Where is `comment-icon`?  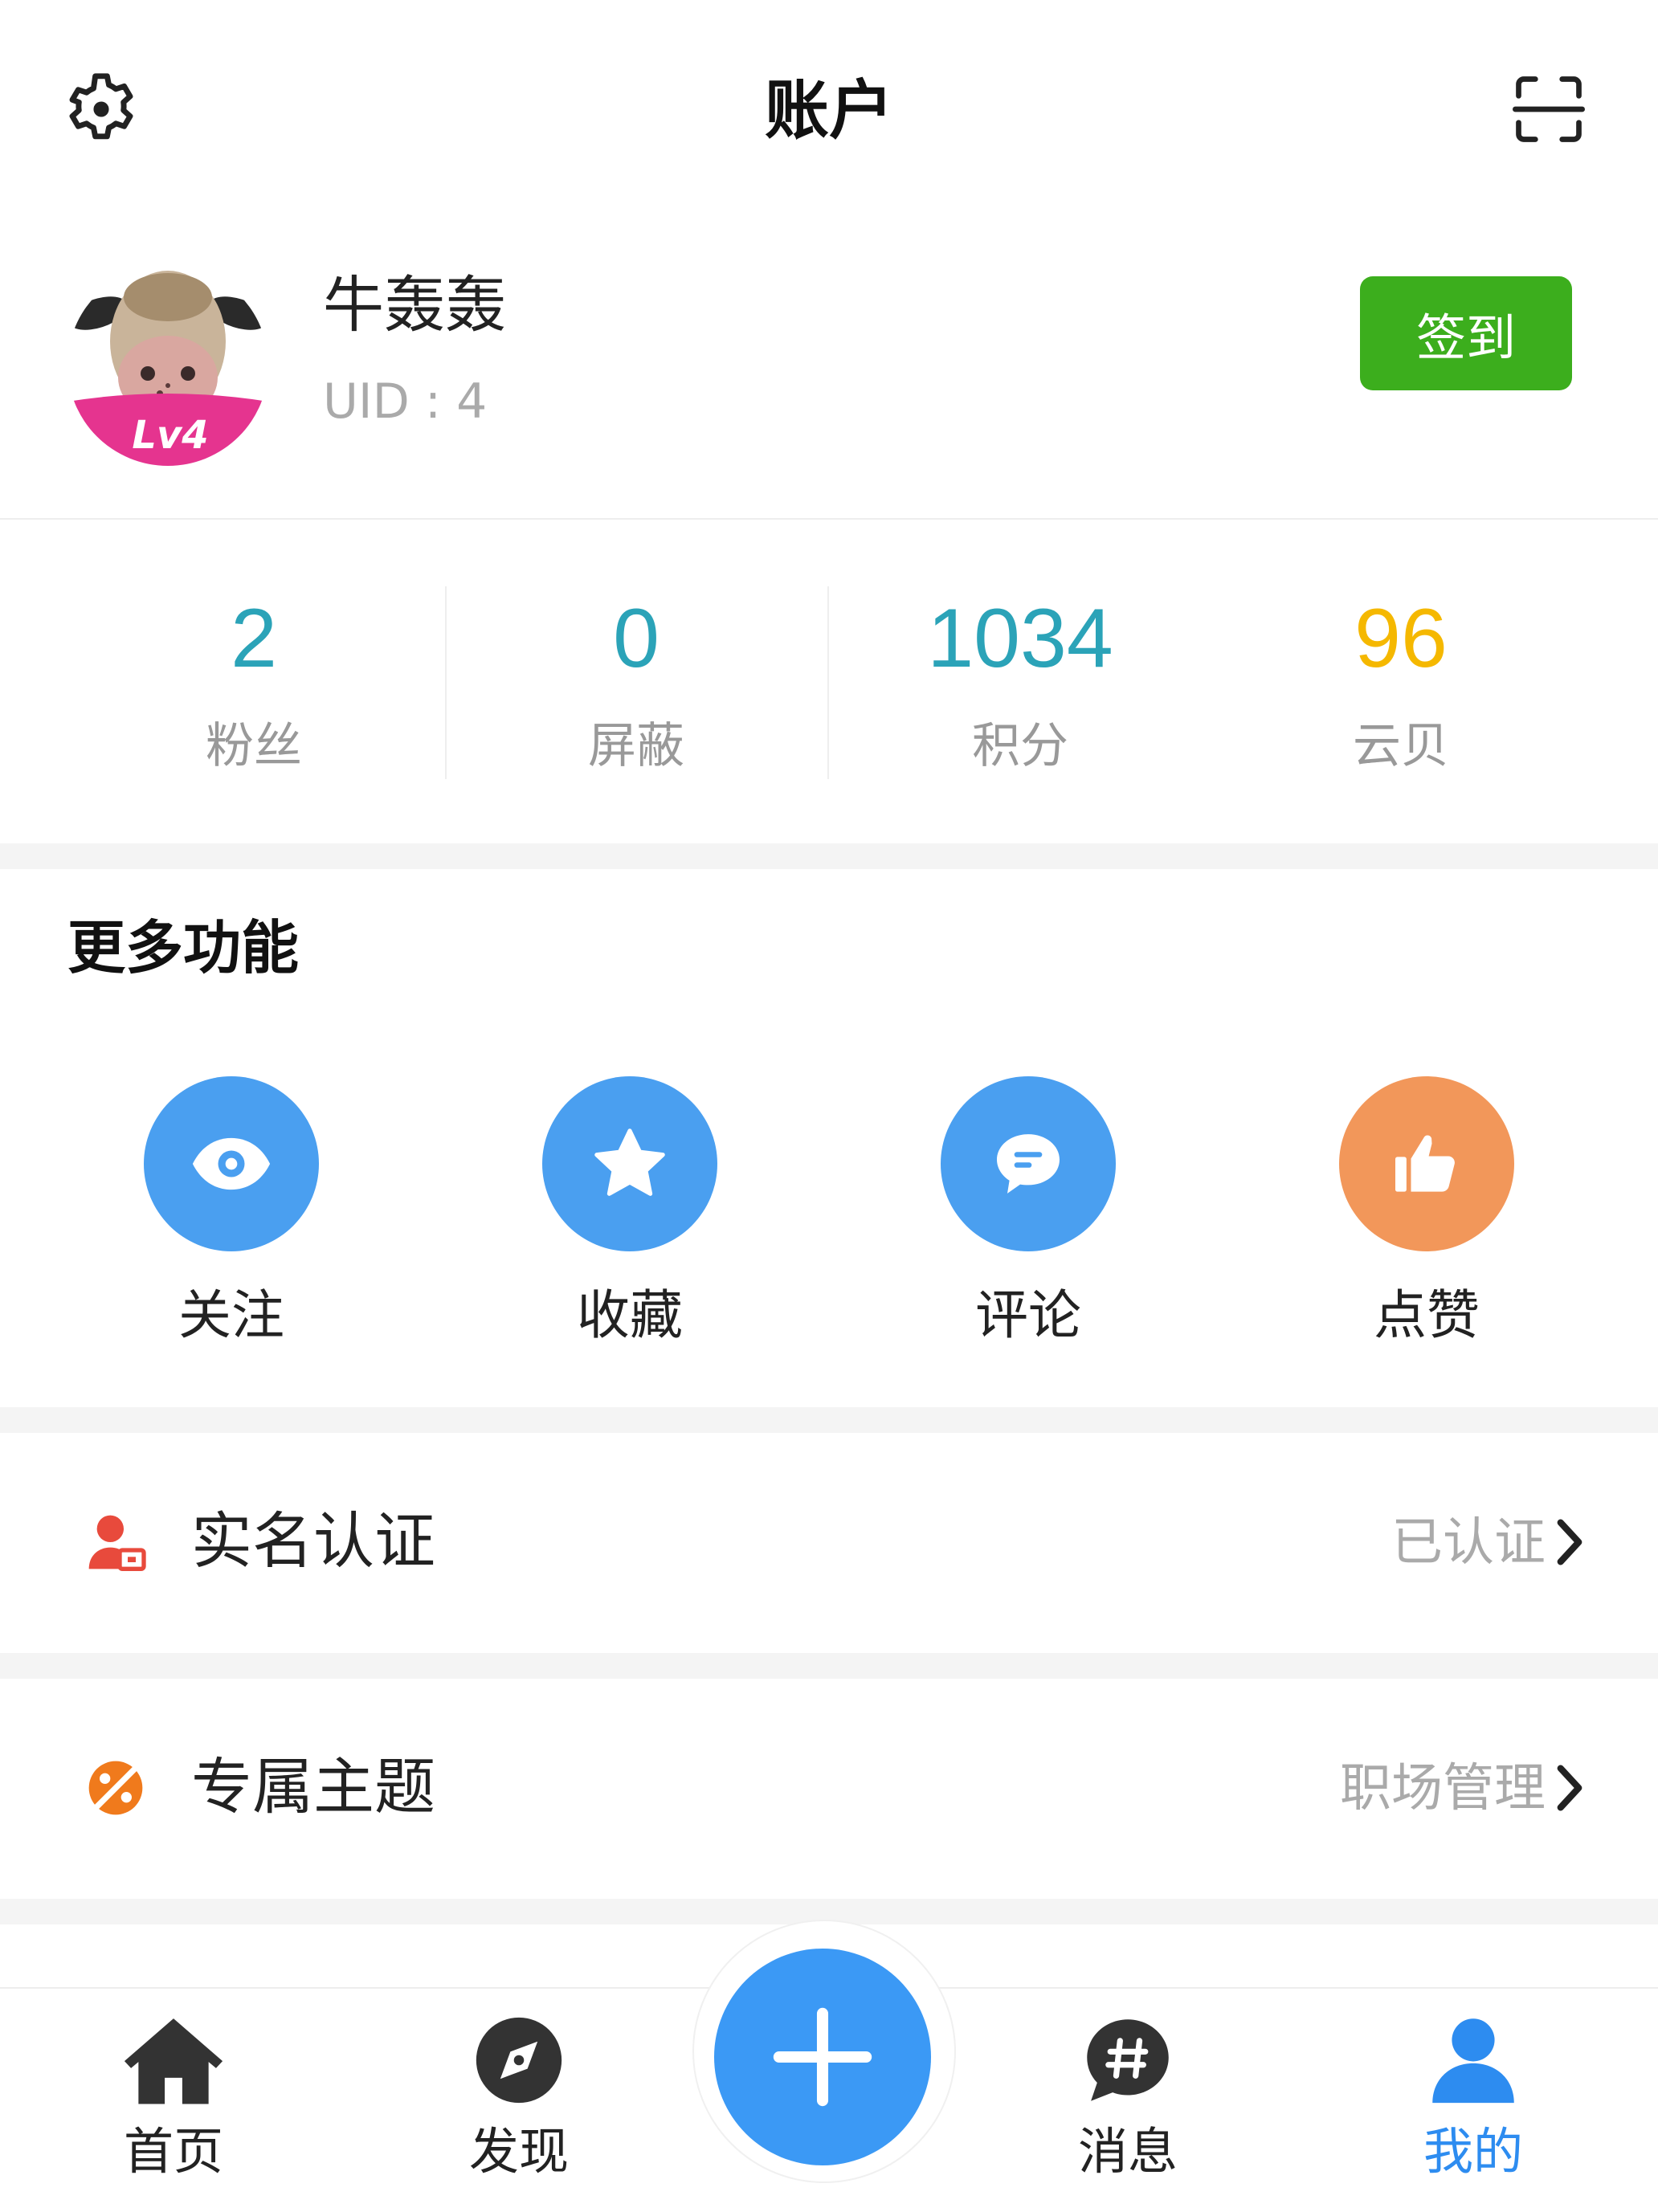
comment-icon is located at coordinates (1028, 1164).